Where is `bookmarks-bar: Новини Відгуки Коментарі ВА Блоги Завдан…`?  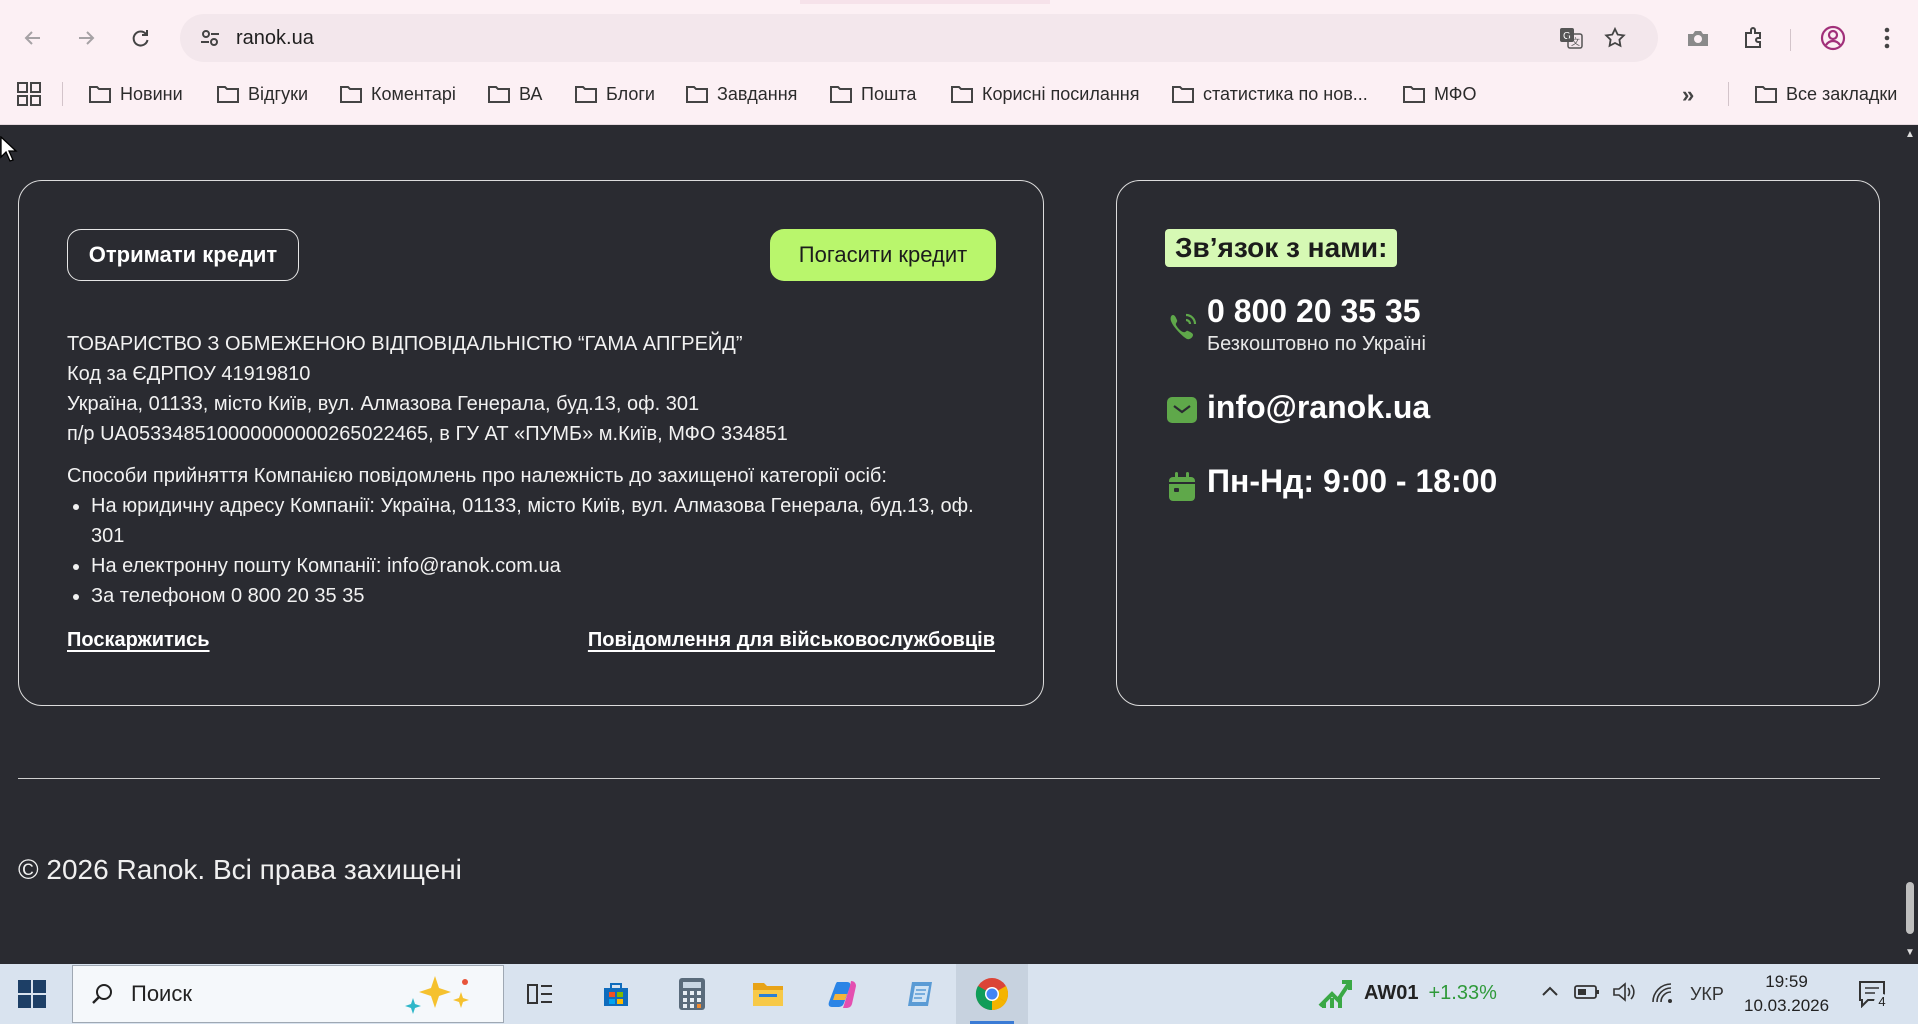 bookmarks-bar: Новини Відгуки Коментарі ВА Блоги Завдан… is located at coordinates (959, 94).